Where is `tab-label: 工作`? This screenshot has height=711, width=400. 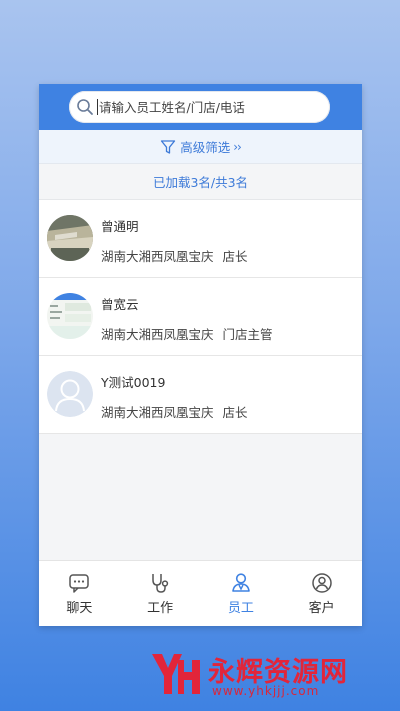
tab-label: 工作 is located at coordinates (160, 608).